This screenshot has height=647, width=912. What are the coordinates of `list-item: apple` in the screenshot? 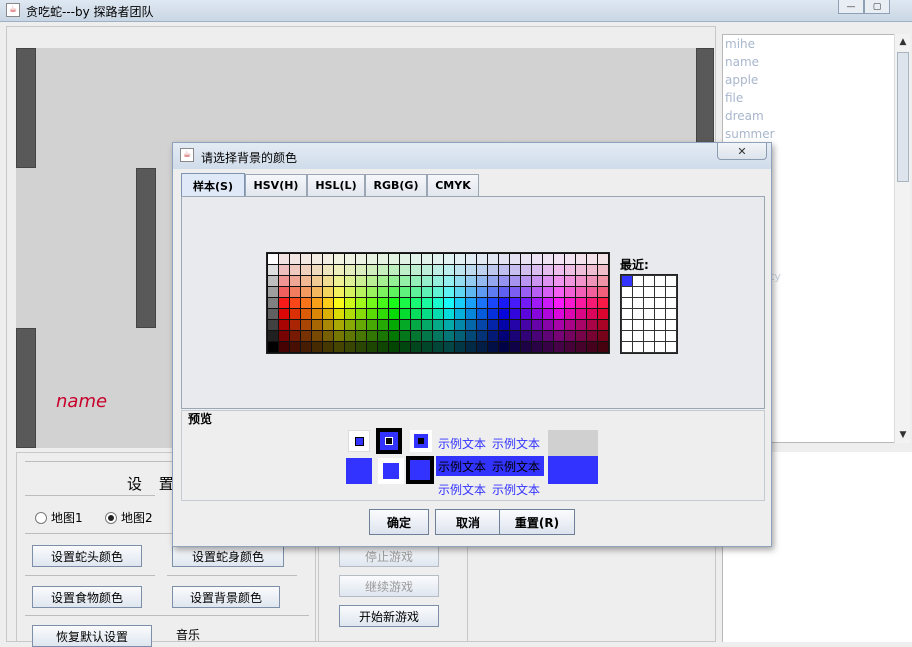 It's located at (816, 80).